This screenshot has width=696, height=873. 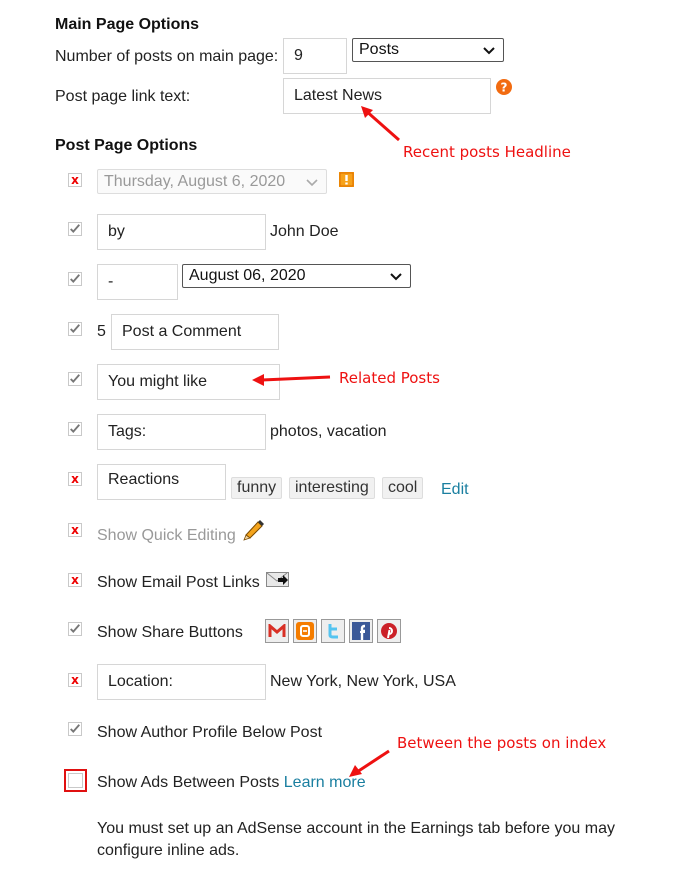 I want to click on author-profile-checkbox, so click(x=75, y=729).